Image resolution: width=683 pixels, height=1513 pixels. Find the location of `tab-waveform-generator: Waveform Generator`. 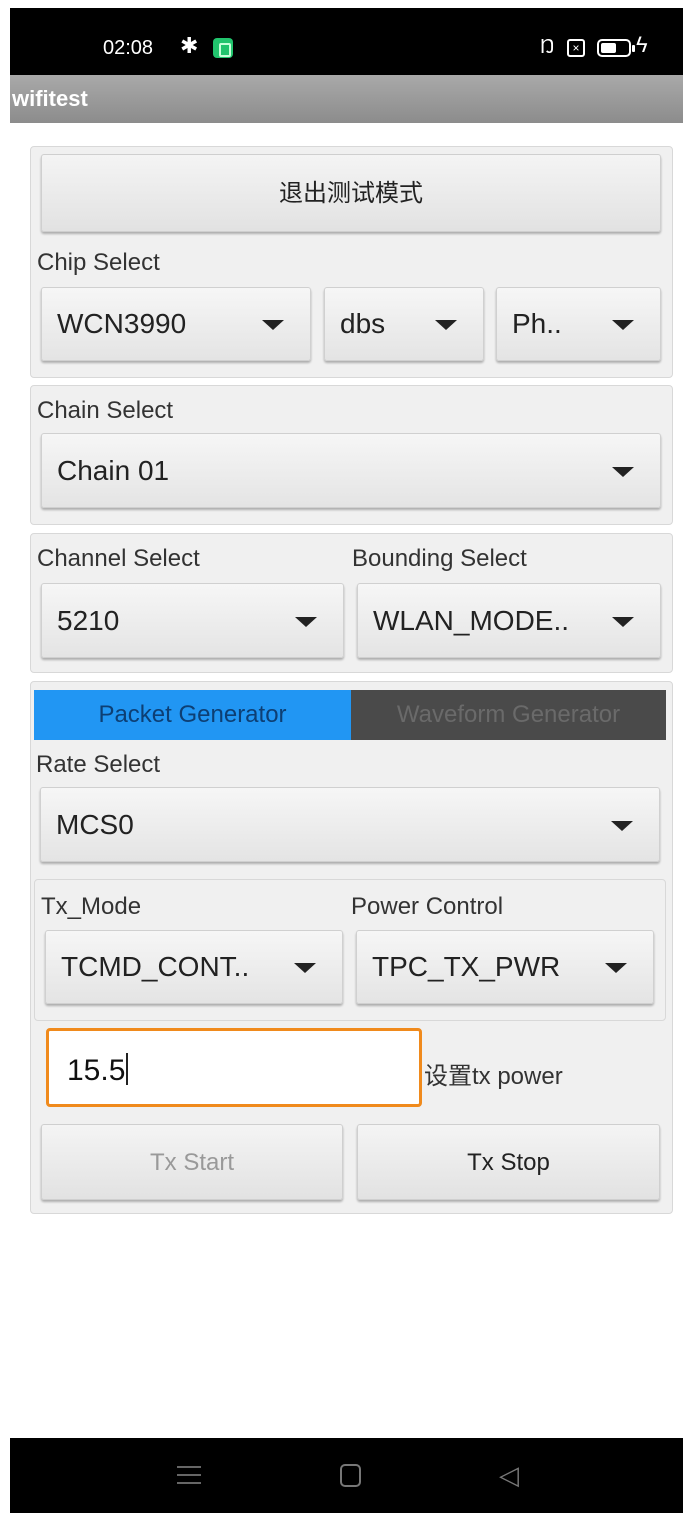

tab-waveform-generator: Waveform Generator is located at coordinates (508, 715).